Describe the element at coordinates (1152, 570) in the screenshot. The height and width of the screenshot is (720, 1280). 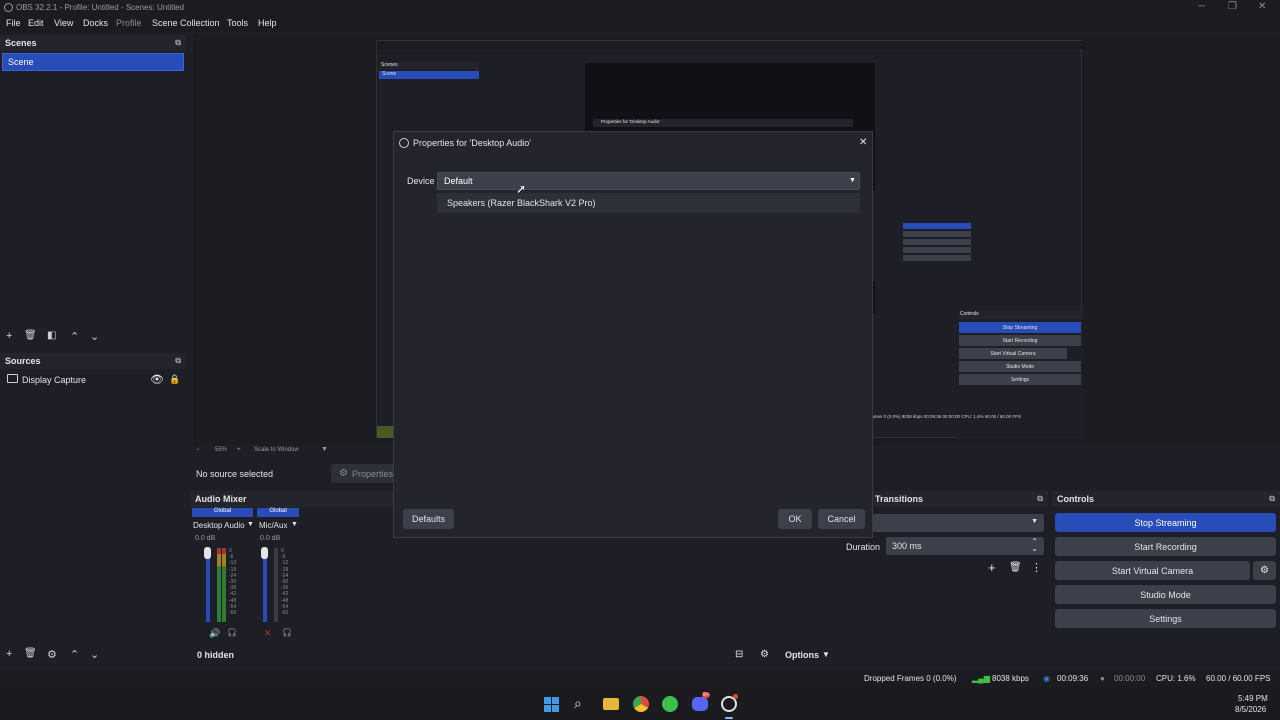
I see `start-virtual-camera-button: Start Virtual Camera` at that location.